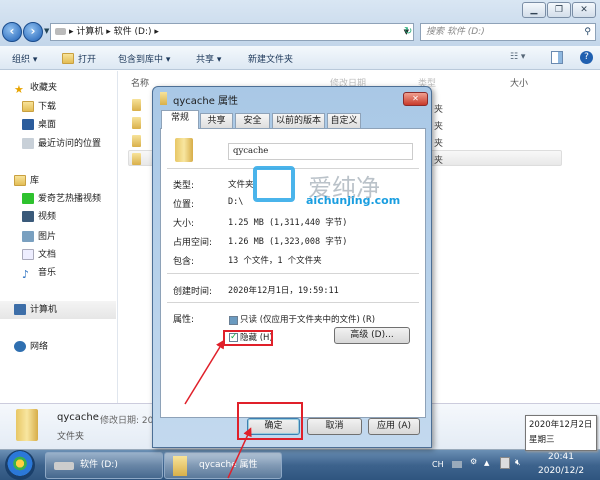  What do you see at coordinates (180, 119) in the screenshot?
I see `tab-general: 常规` at bounding box center [180, 119].